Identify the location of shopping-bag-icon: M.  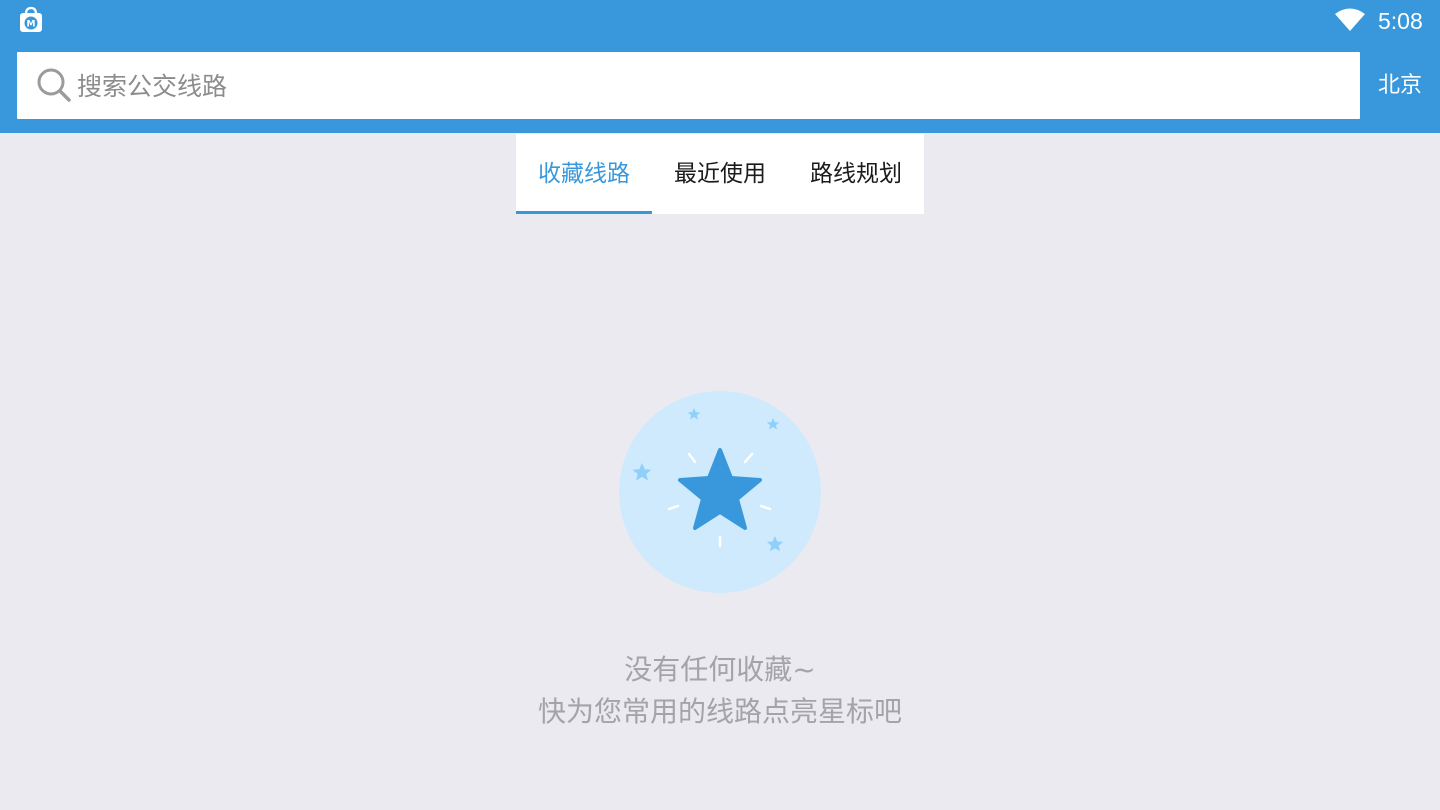
(31, 19).